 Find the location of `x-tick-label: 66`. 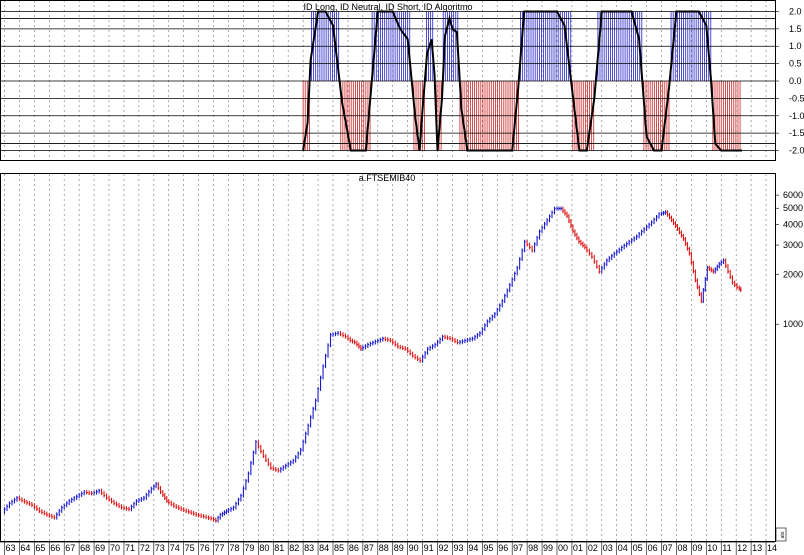

x-tick-label: 66 is located at coordinates (55, 548).